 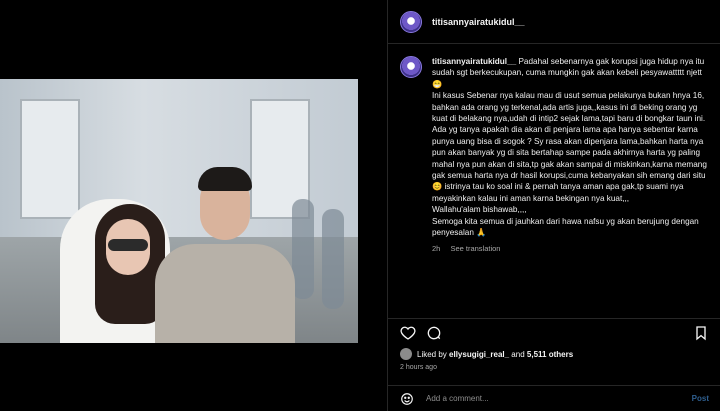 What do you see at coordinates (411, 67) in the screenshot?
I see `caption-avatar` at bounding box center [411, 67].